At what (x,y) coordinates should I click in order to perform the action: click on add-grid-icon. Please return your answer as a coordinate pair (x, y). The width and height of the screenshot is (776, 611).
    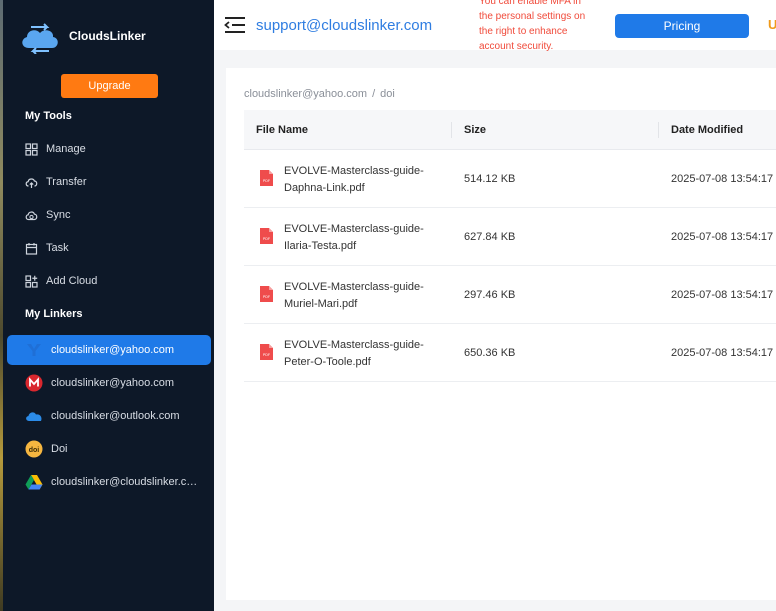
    Looking at the image, I should click on (31, 281).